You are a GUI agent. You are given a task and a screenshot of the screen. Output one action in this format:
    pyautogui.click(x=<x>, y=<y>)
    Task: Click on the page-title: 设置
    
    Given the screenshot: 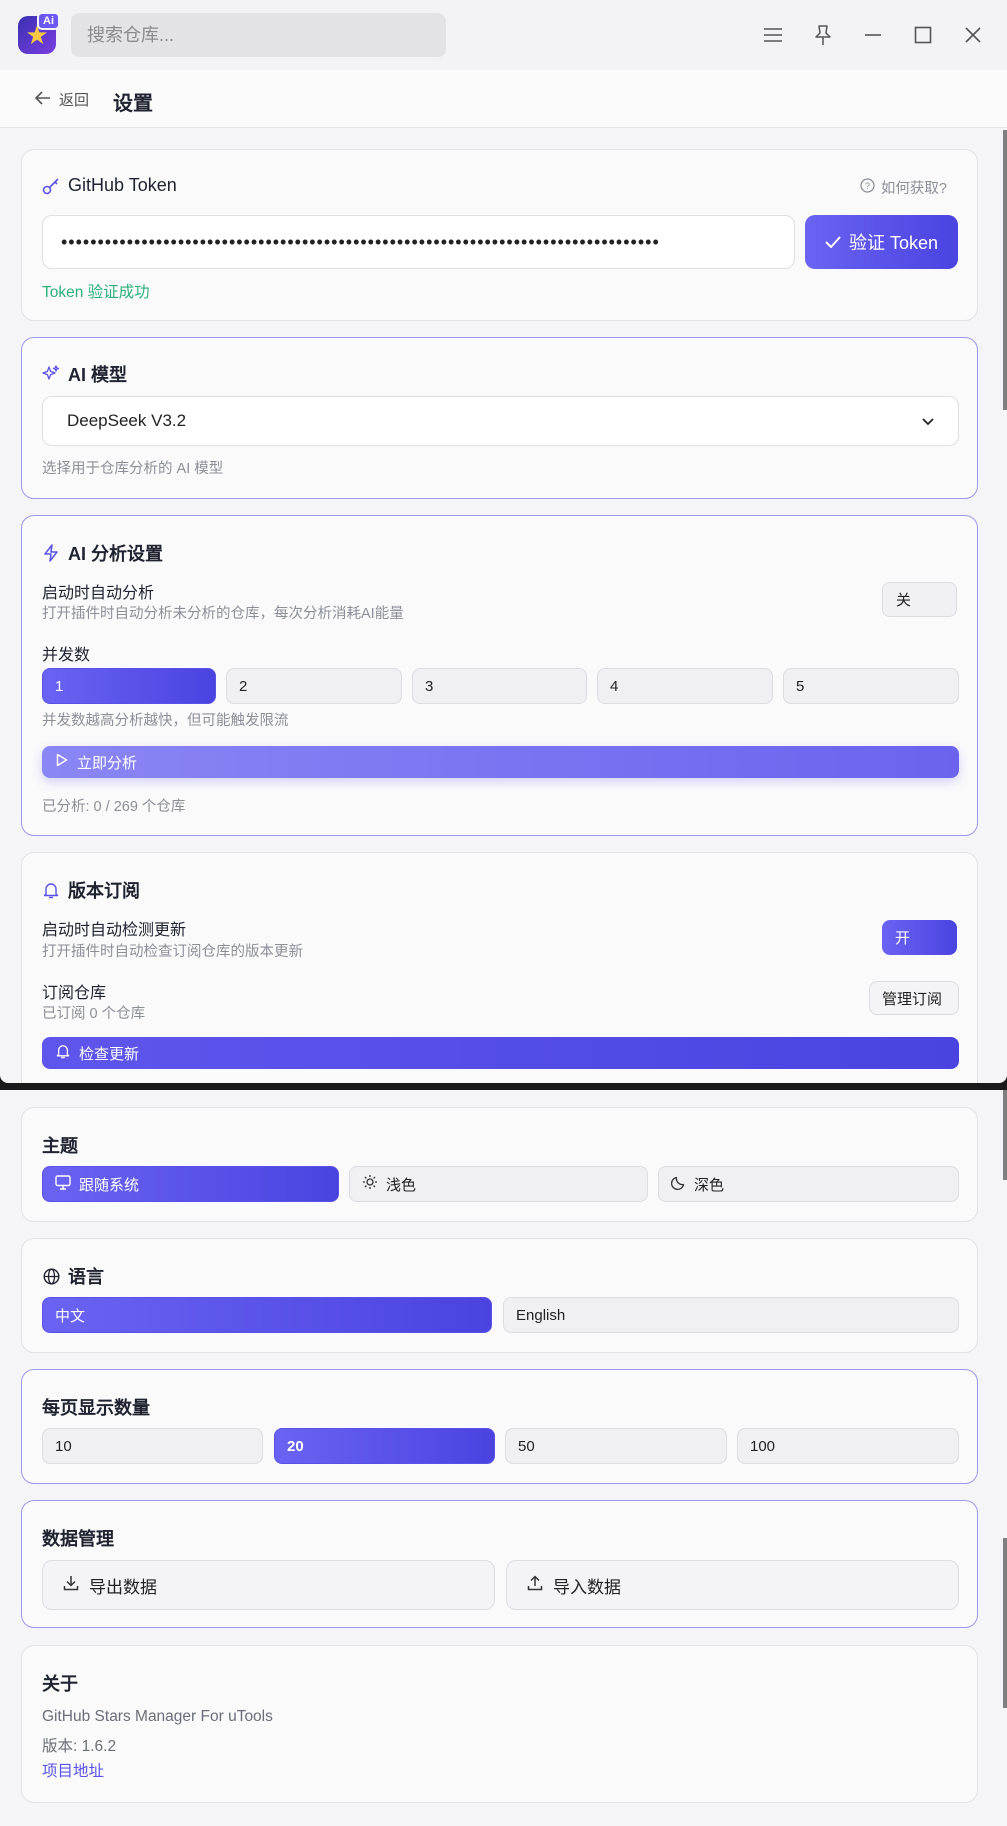 What is the action you would take?
    pyautogui.click(x=133, y=104)
    